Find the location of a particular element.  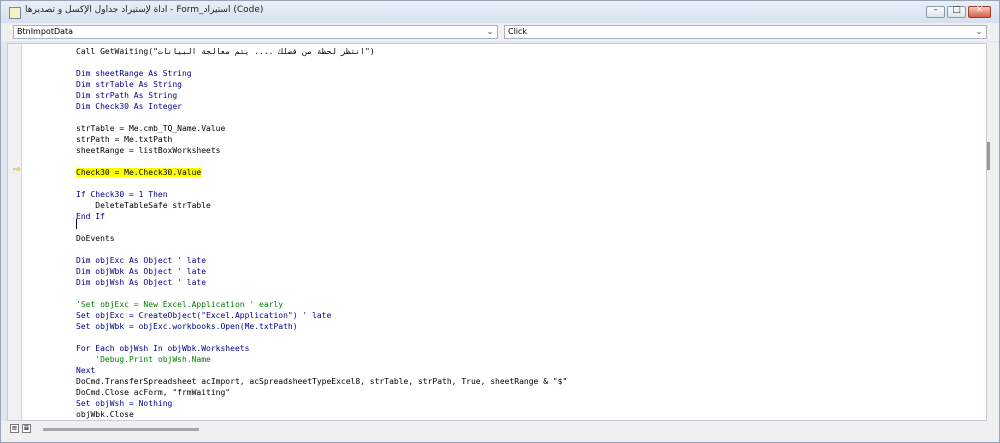

minimize-icon: – is located at coordinates (935, 10).